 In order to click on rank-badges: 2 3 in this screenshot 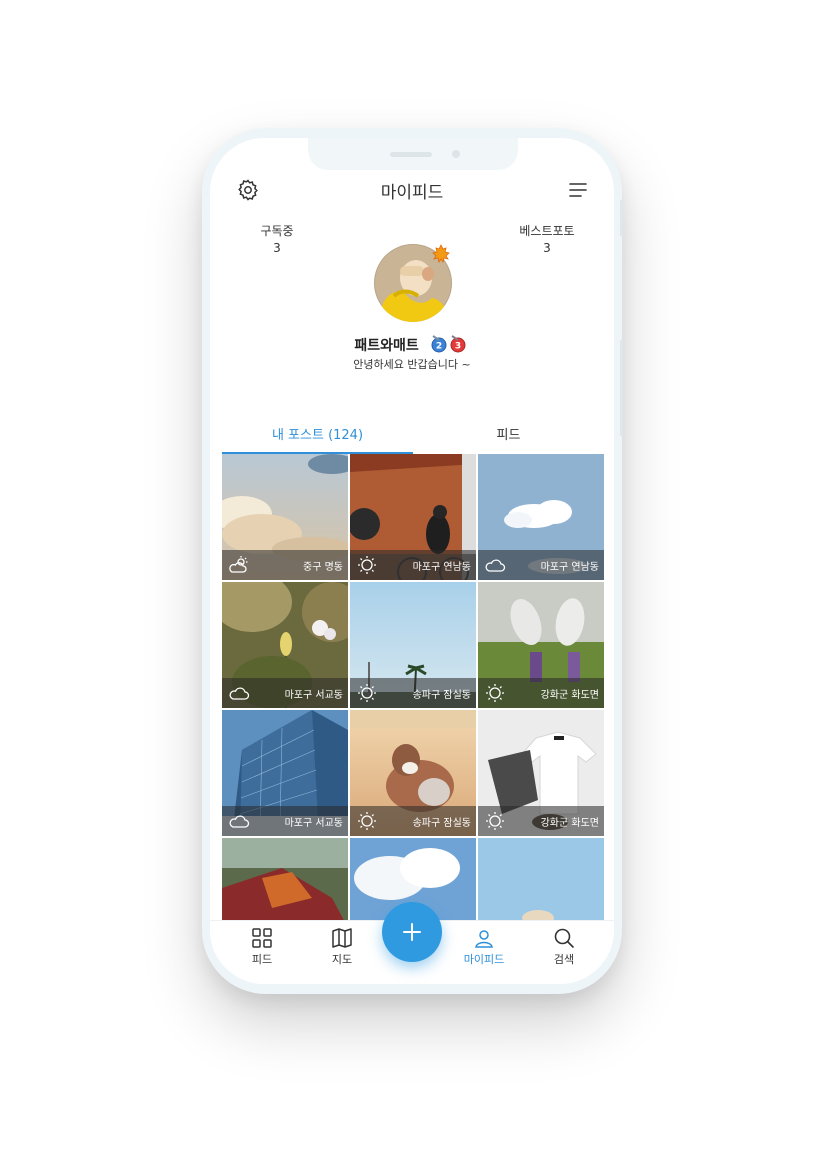, I will do `click(448, 344)`.